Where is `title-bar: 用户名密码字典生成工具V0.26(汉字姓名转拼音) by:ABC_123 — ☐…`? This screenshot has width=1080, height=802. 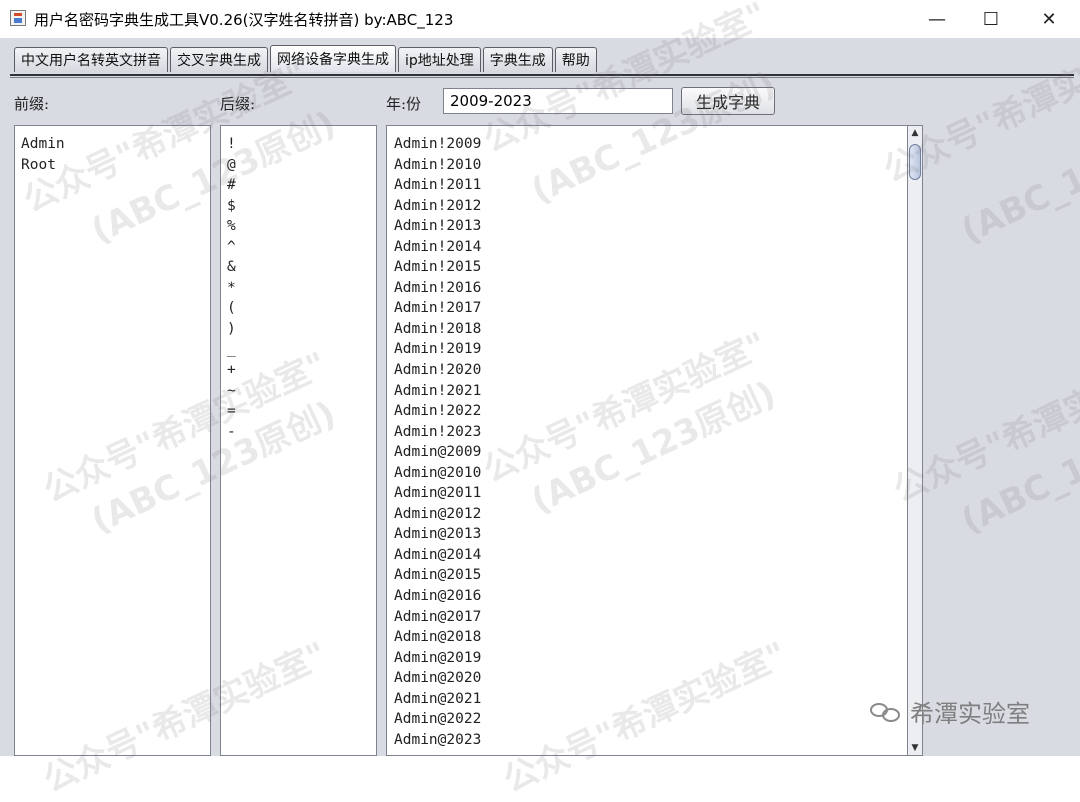 title-bar: 用户名密码字典生成工具V0.26(汉字姓名转拼音) by:ABC_123 — ☐… is located at coordinates (540, 19).